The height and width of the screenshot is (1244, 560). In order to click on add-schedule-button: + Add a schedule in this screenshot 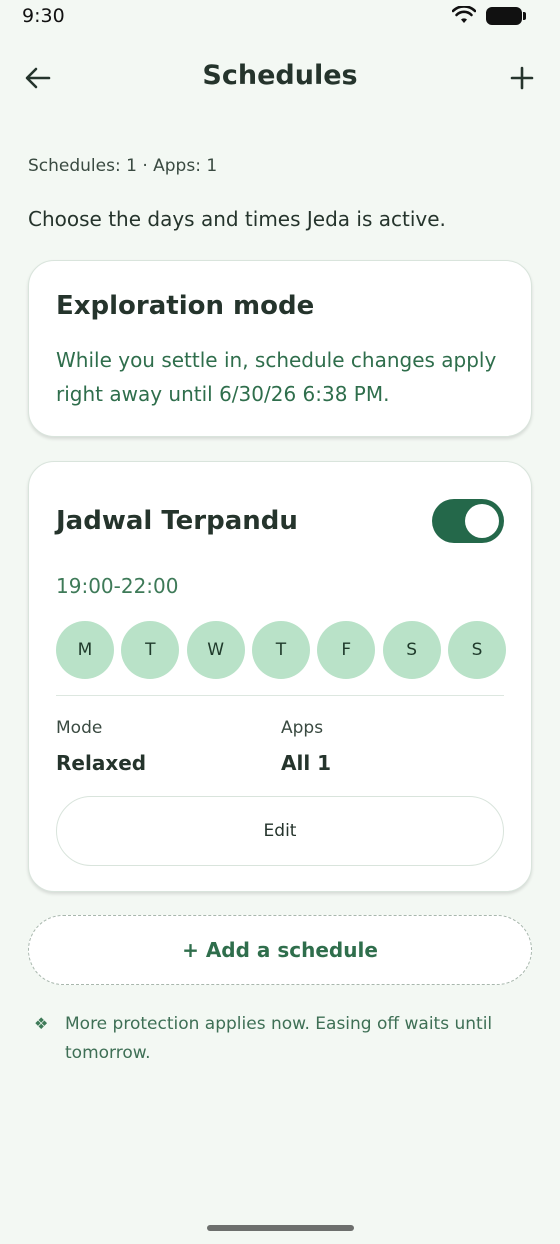, I will do `click(280, 950)`.